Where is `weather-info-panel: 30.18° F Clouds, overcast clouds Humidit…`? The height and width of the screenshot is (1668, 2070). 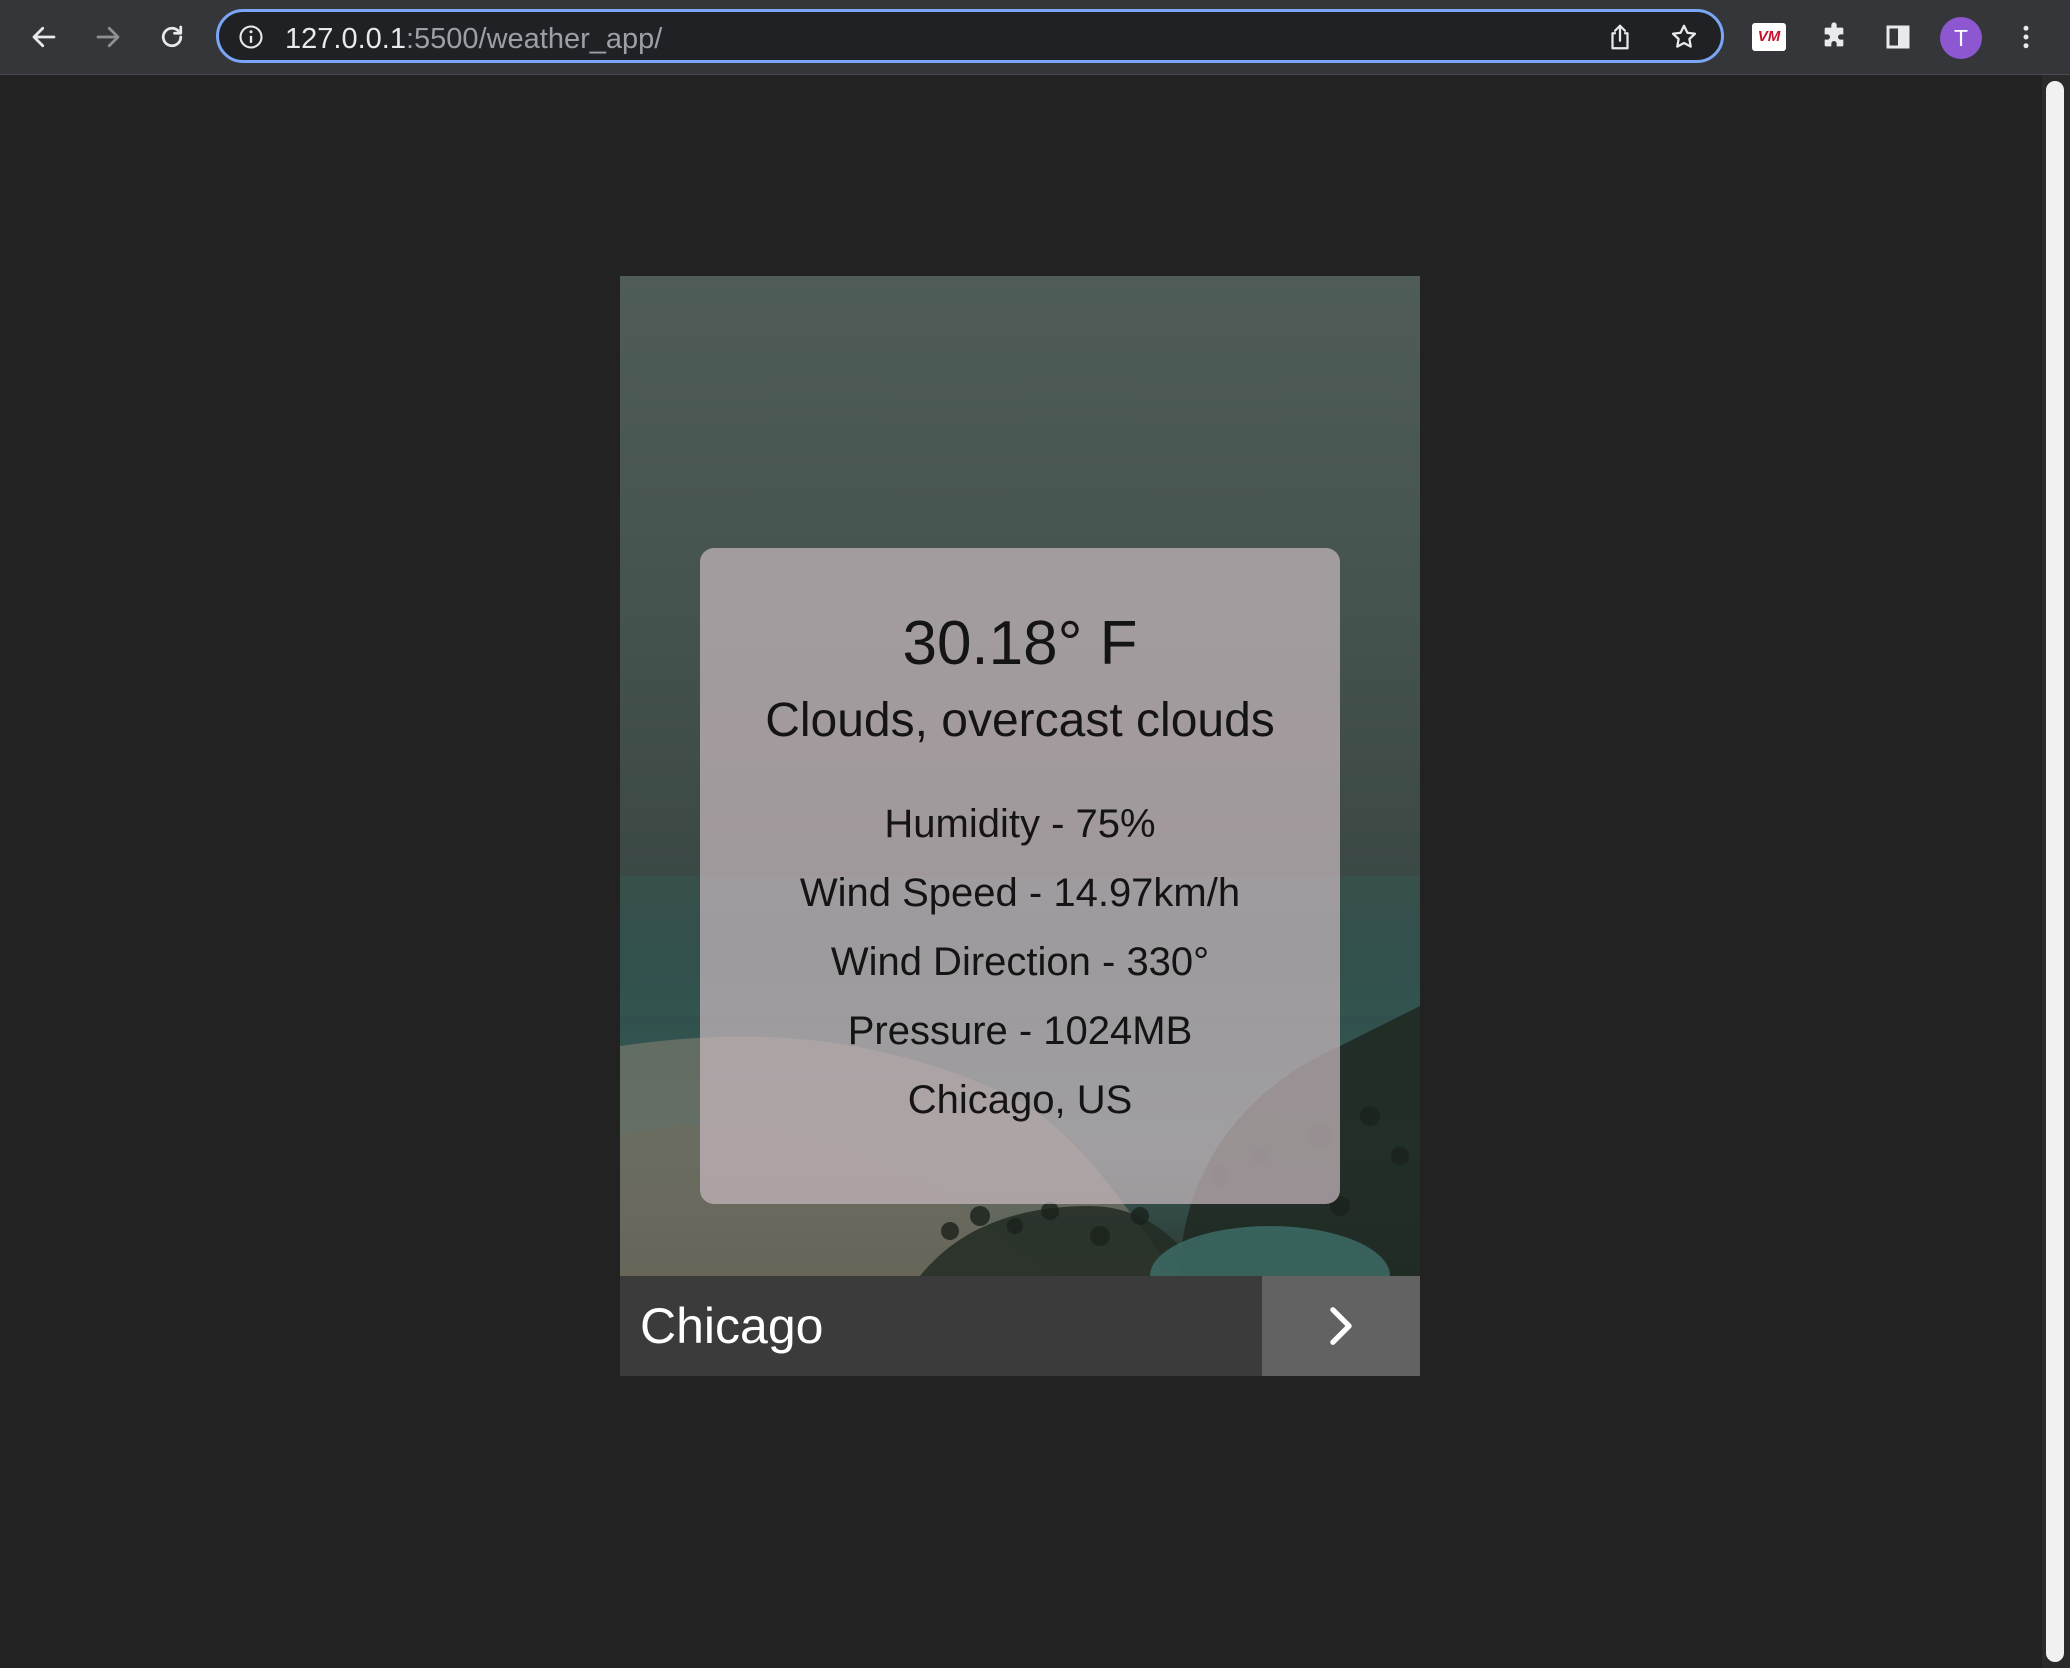 weather-info-panel: 30.18° F Clouds, overcast clouds Humidit… is located at coordinates (1020, 876).